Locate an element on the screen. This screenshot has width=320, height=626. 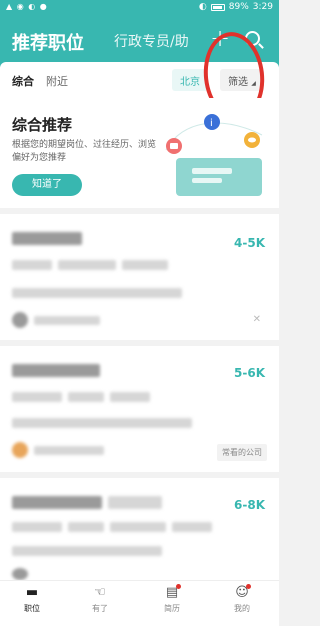
status-right: ◐ 89% 3:29 is located at coordinates (236, 7).